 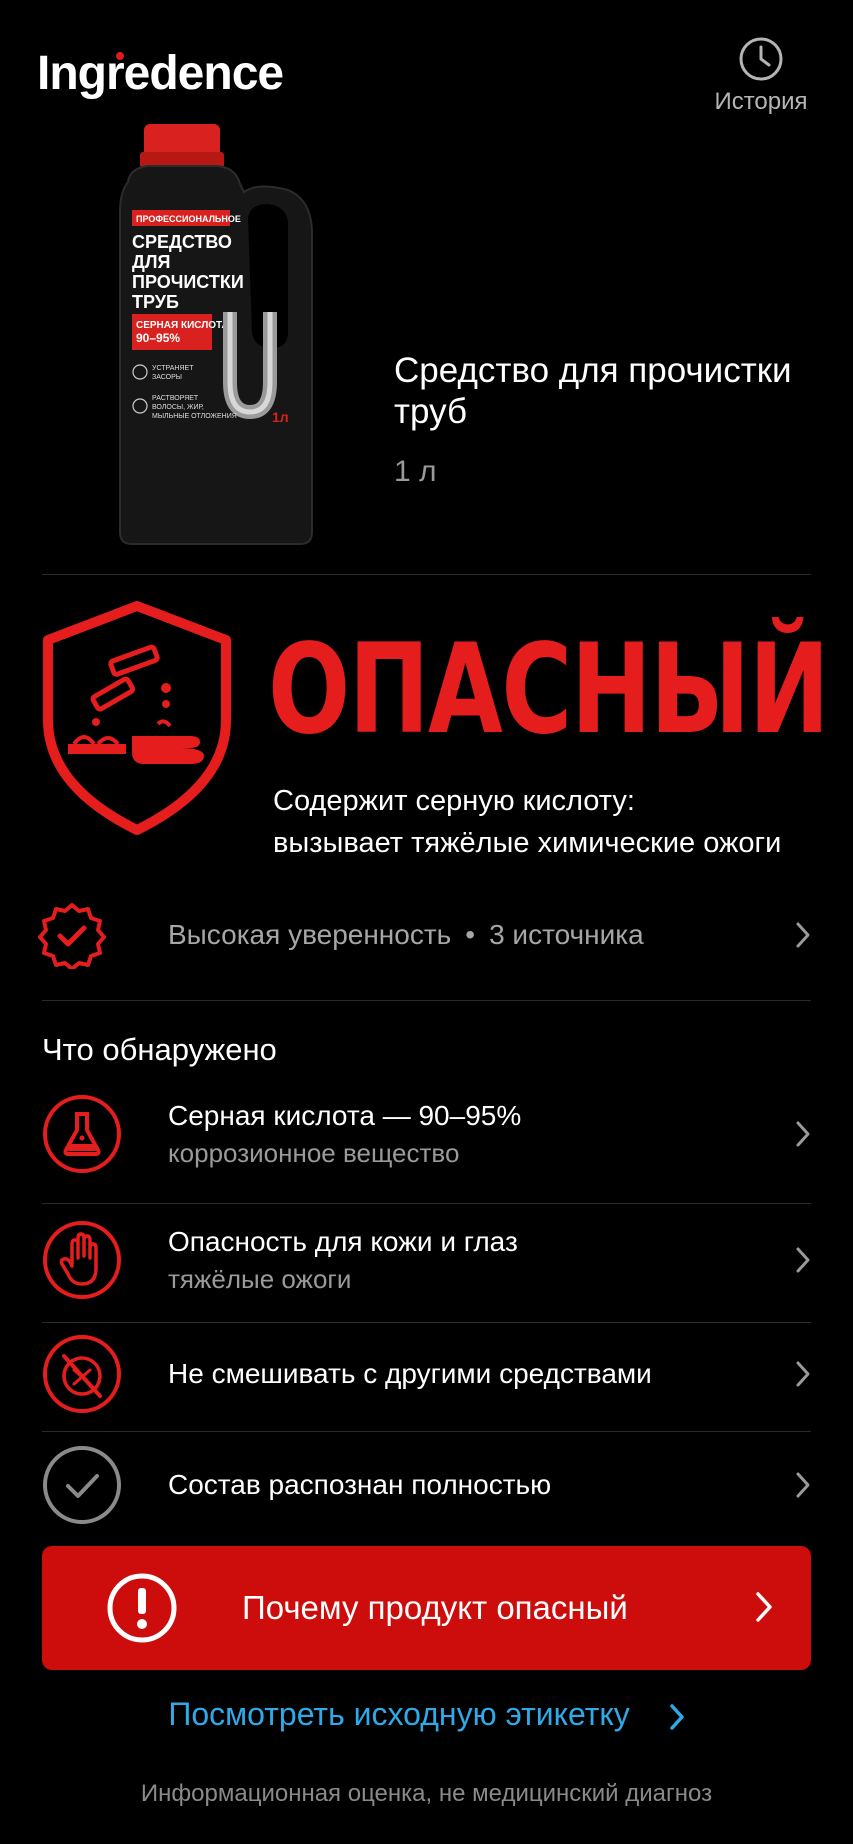 What do you see at coordinates (82, 1374) in the screenshot?
I see `no-mix-icon` at bounding box center [82, 1374].